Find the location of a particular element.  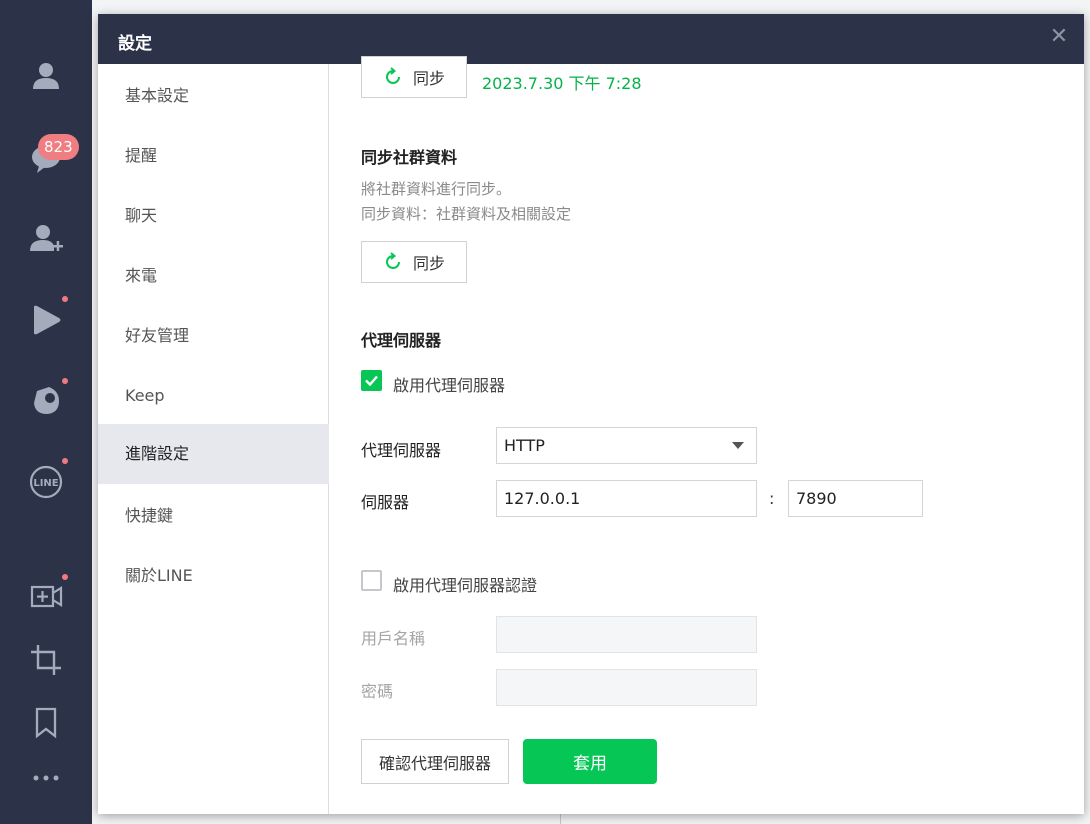

proxy-type-select: HTTP is located at coordinates (626, 445).